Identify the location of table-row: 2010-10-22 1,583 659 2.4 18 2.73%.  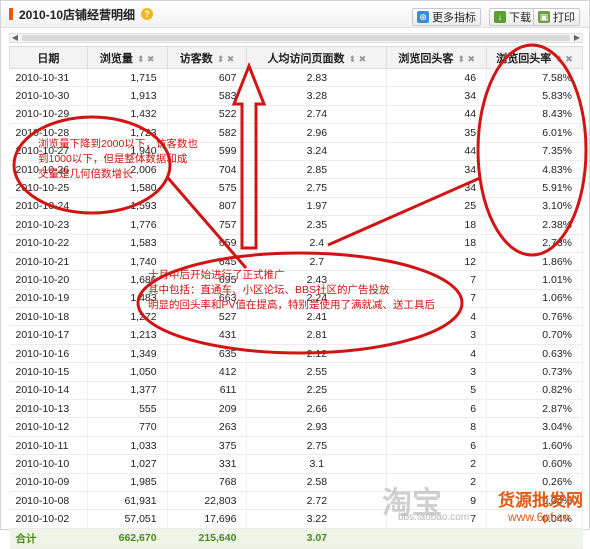
(296, 243).